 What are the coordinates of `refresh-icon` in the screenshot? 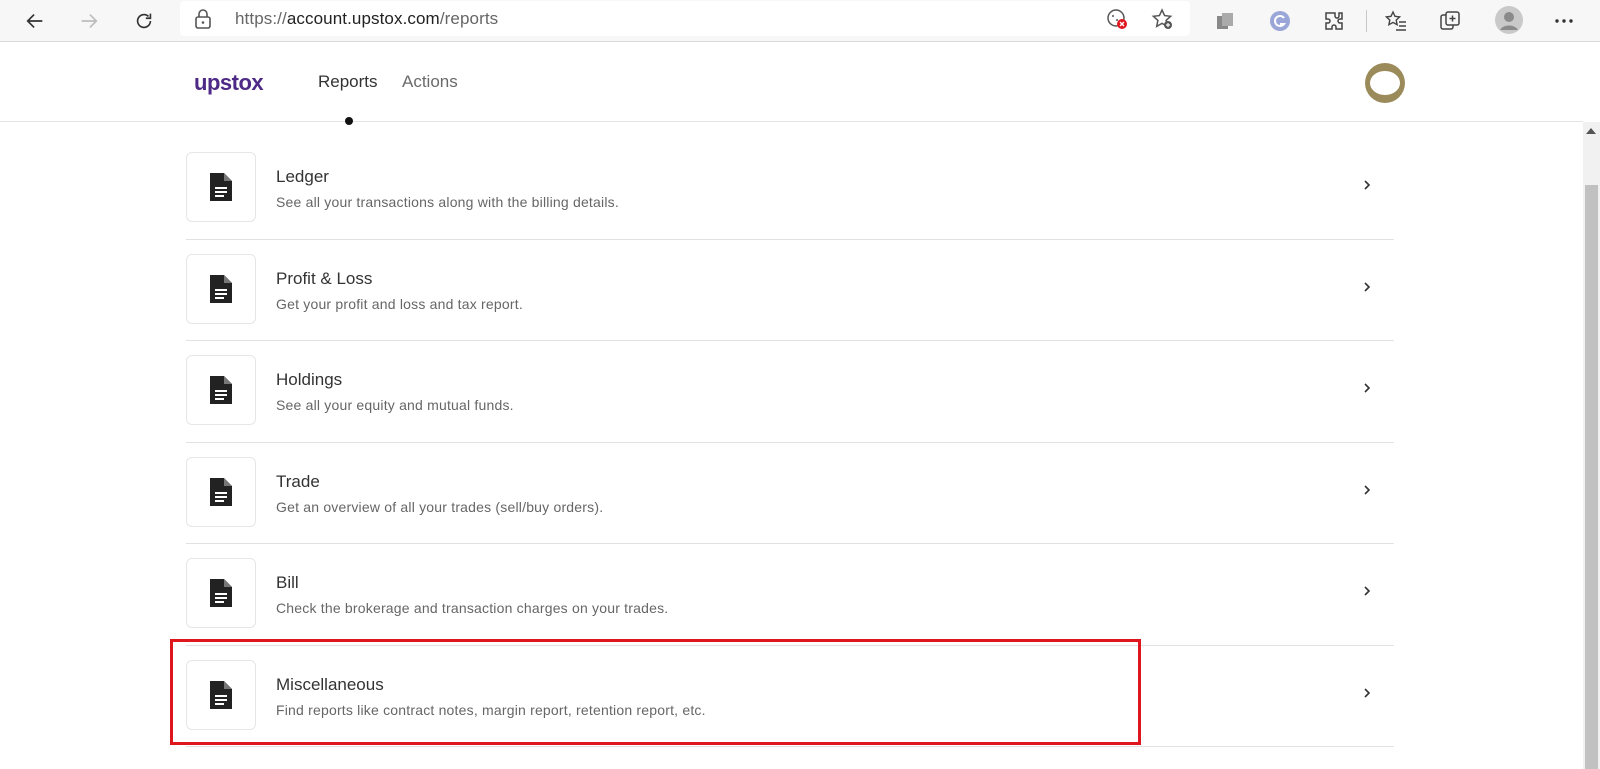 It's located at (144, 21).